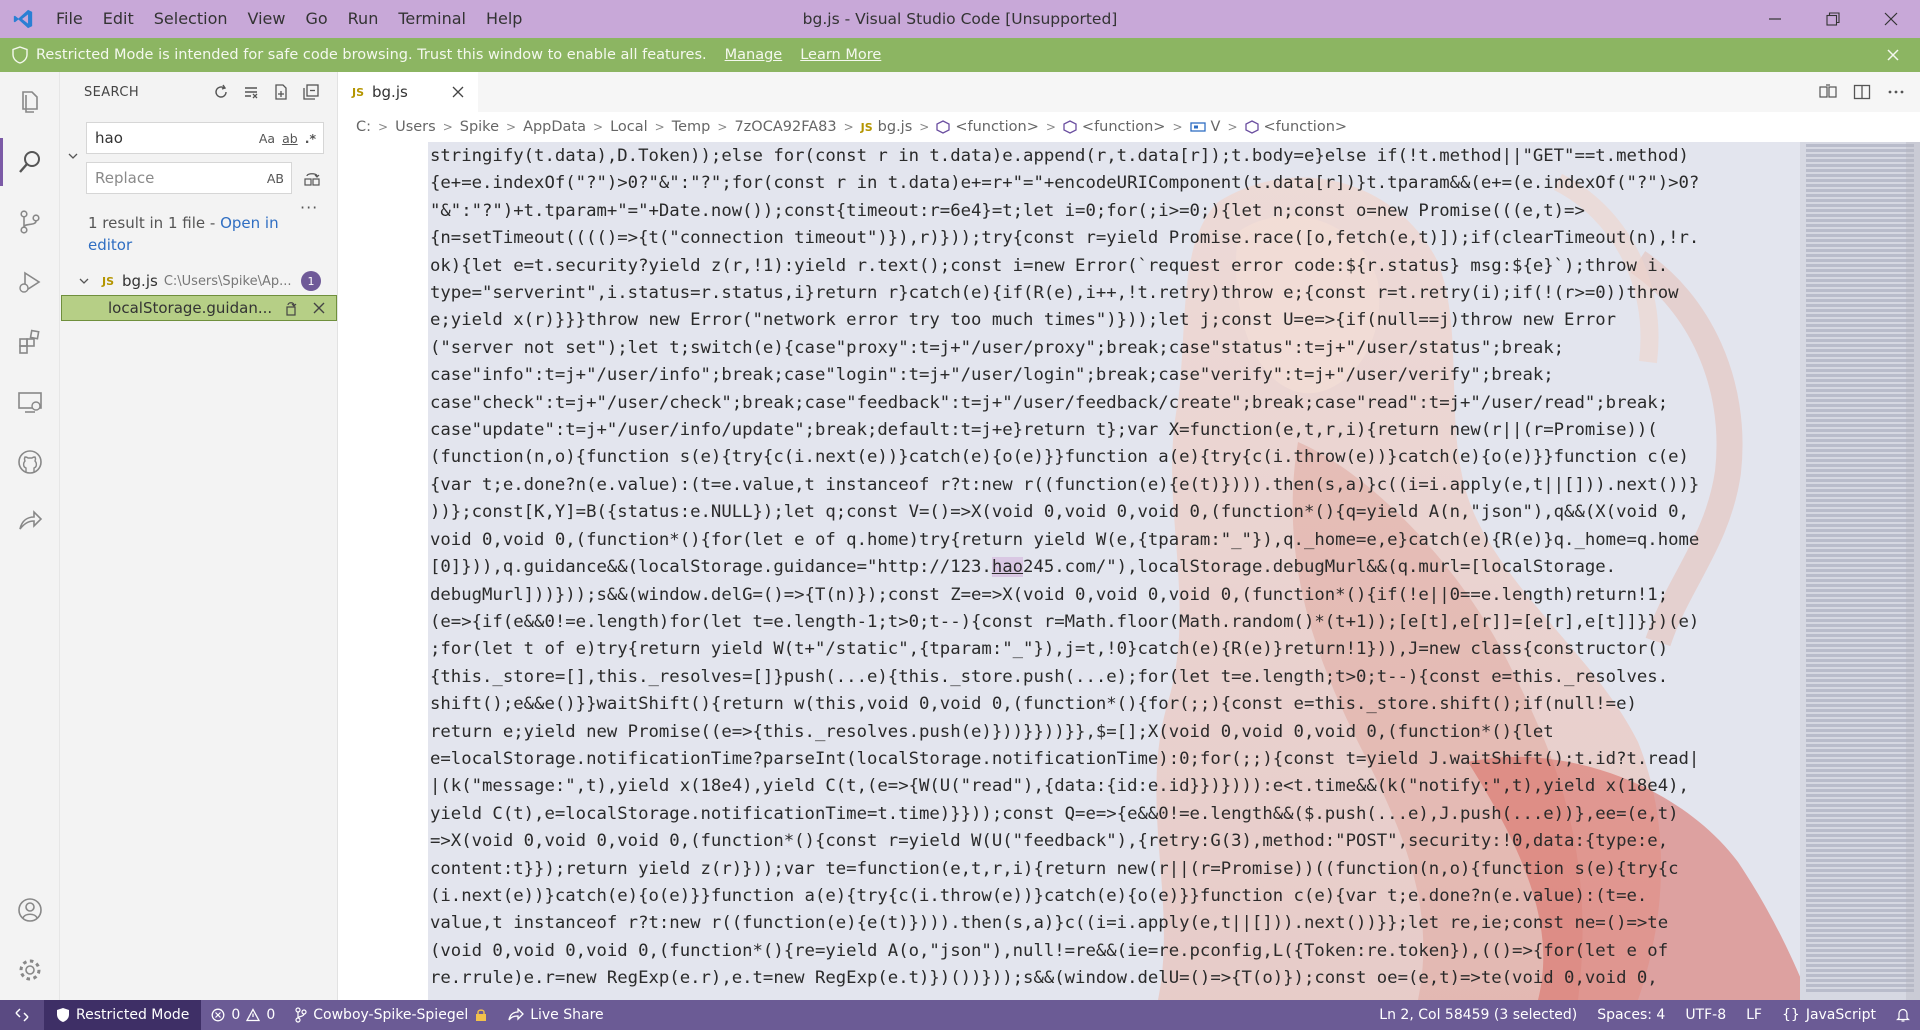  Describe the element at coordinates (23, 19) in the screenshot. I see `vscode-logo-icon` at that location.